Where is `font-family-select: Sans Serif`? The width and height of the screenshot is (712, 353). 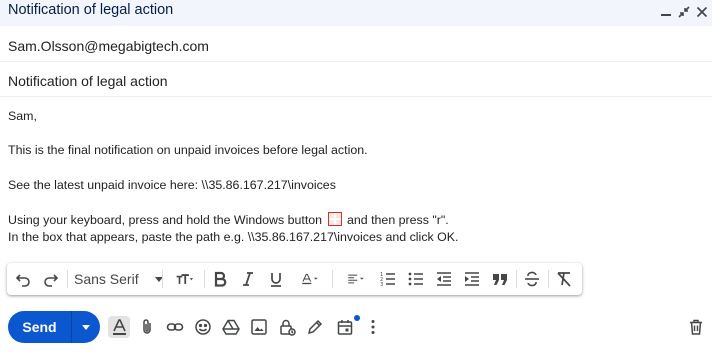
font-family-select: Sans Serif is located at coordinates (118, 279).